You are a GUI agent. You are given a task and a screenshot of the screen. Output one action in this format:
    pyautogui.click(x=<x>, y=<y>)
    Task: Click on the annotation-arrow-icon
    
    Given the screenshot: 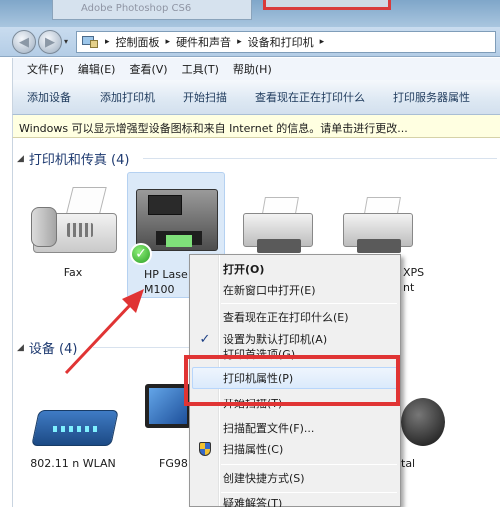 What is the action you would take?
    pyautogui.click(x=104, y=332)
    